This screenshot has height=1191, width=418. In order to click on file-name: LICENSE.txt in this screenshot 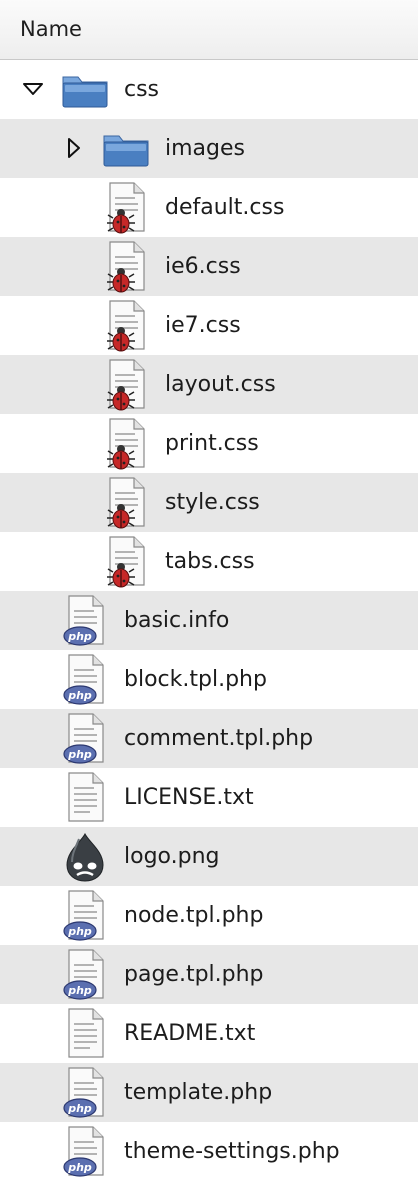, I will do `click(189, 797)`.